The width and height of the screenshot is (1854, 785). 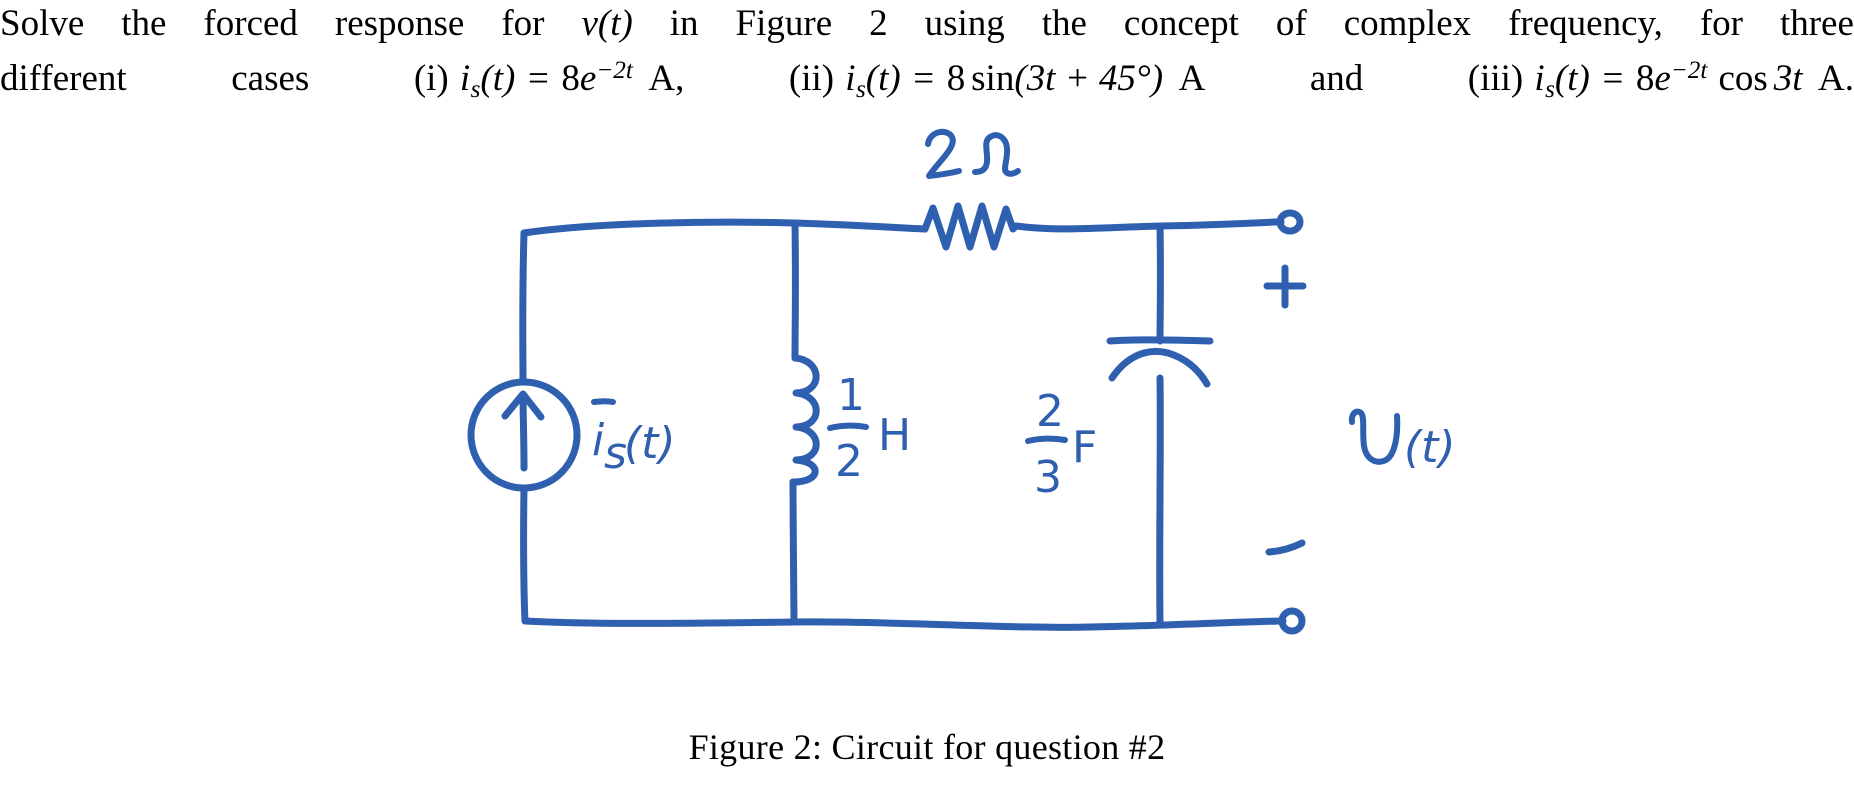 What do you see at coordinates (1291, 23) in the screenshot?
I see `word: of` at bounding box center [1291, 23].